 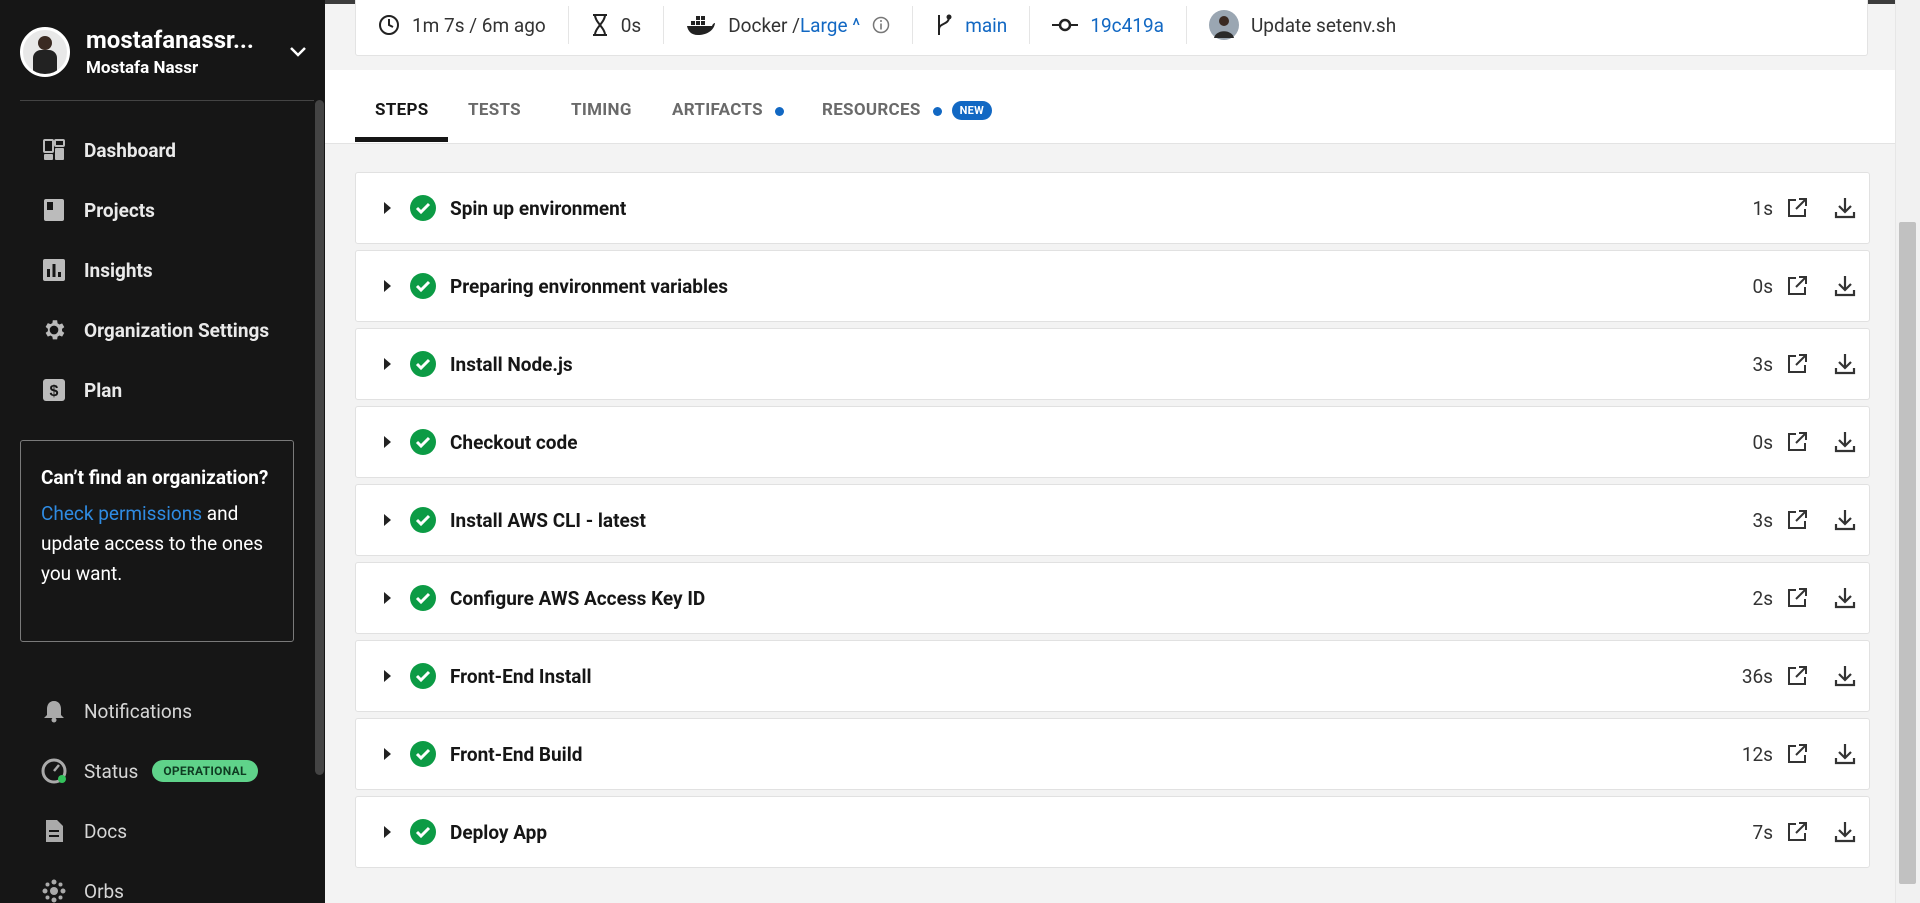 I want to click on resource-class-label: Large, so click(x=823, y=25).